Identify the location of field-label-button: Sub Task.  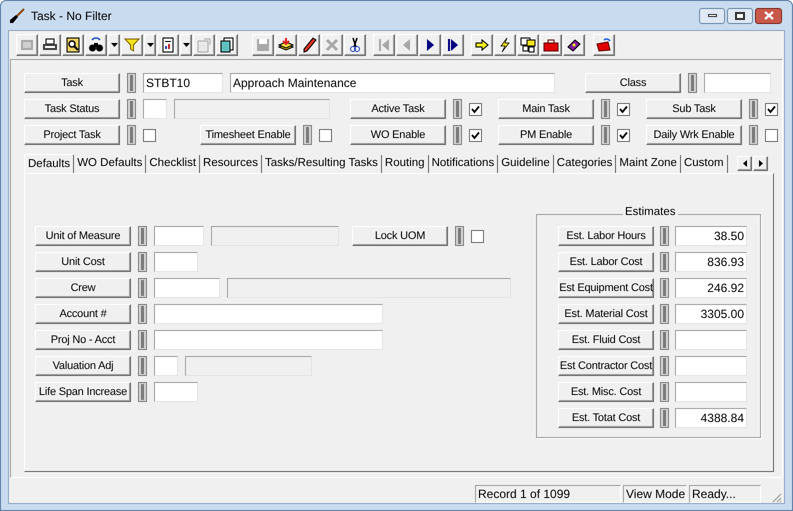
(694, 109).